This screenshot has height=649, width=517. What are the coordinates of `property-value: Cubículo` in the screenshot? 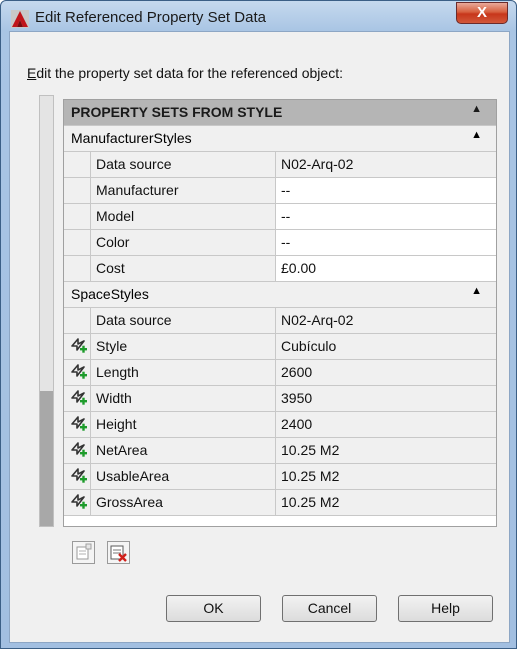 It's located at (309, 346).